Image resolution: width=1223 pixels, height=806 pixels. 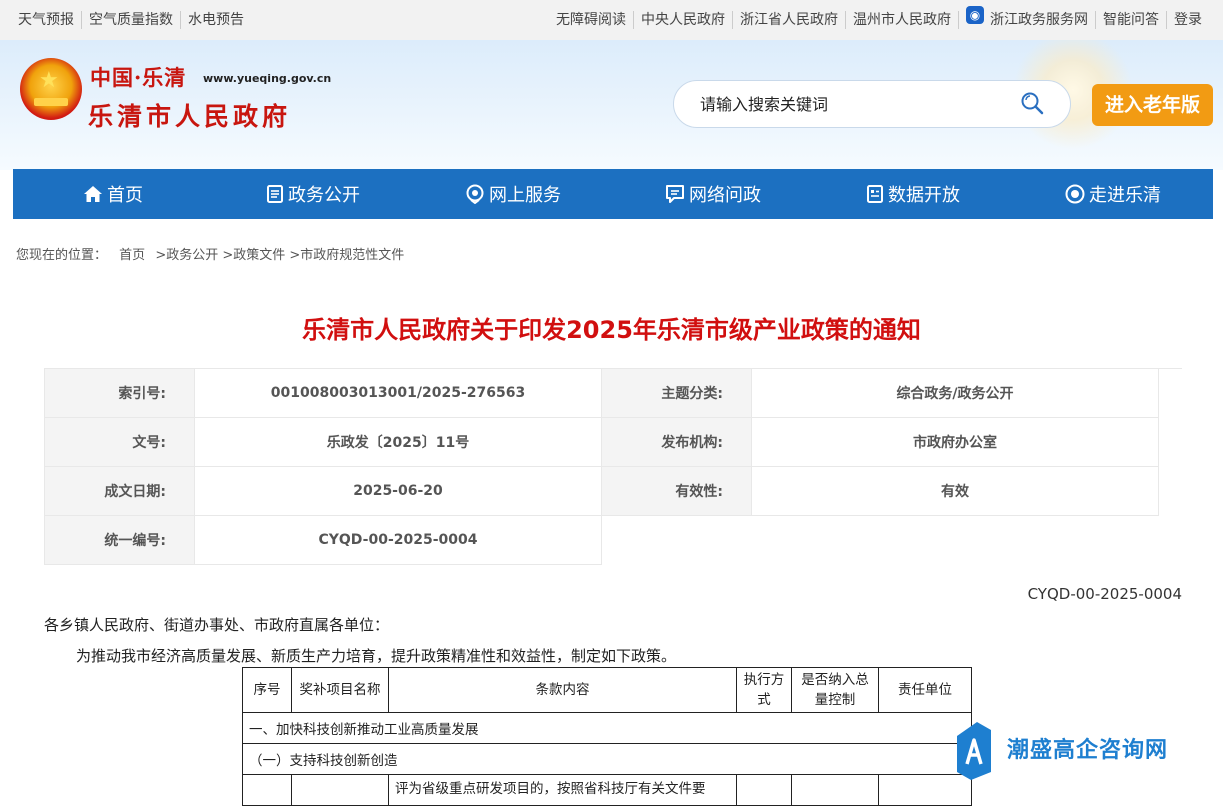 What do you see at coordinates (340, 690) in the screenshot?
I see `header-item-name: 奖补项目名称` at bounding box center [340, 690].